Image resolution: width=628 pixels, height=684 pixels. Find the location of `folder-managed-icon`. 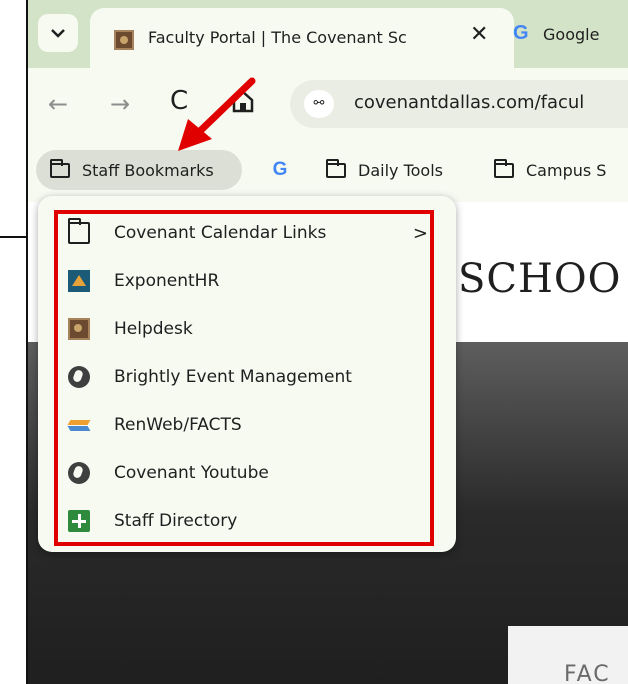

folder-managed-icon is located at coordinates (60, 168).